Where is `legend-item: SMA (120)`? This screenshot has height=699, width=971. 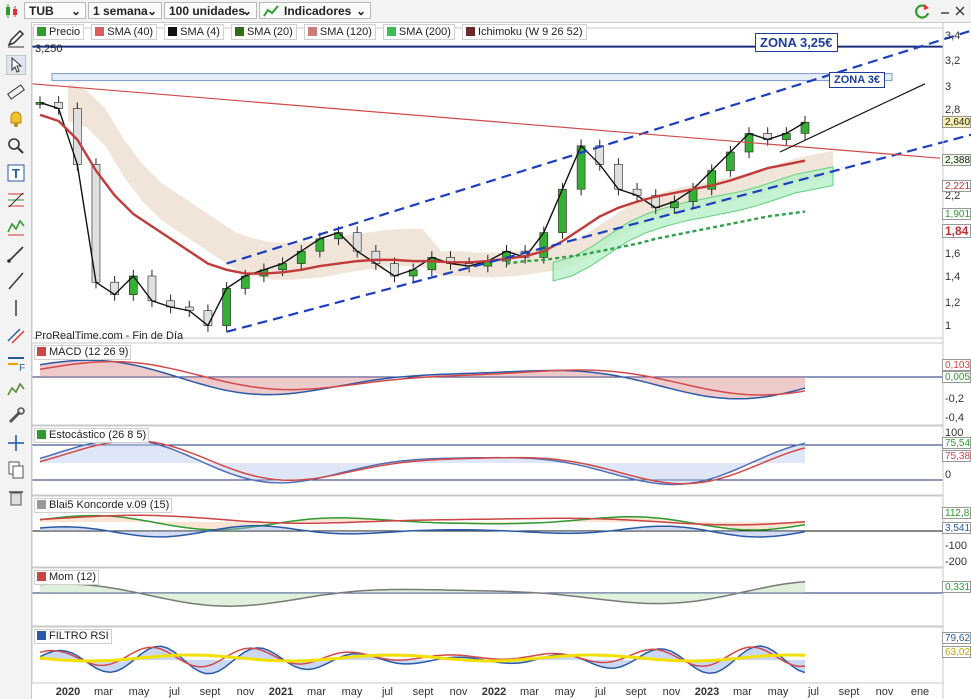
legend-item: SMA (120) is located at coordinates (339, 32).